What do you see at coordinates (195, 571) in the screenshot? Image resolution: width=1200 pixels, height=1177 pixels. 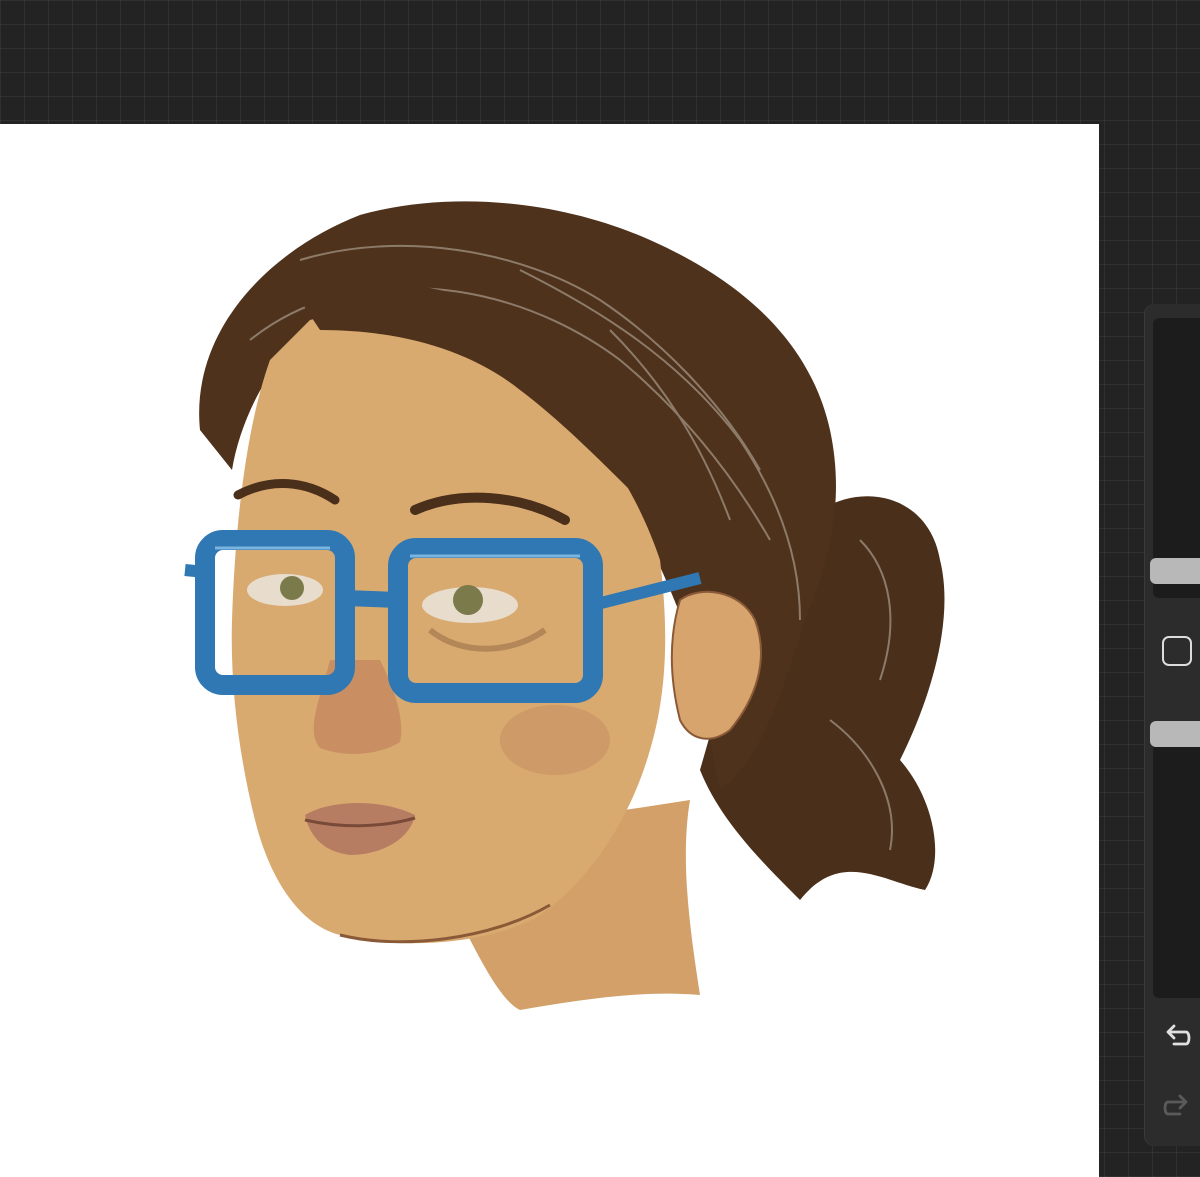 I see `glasses-left-arm` at bounding box center [195, 571].